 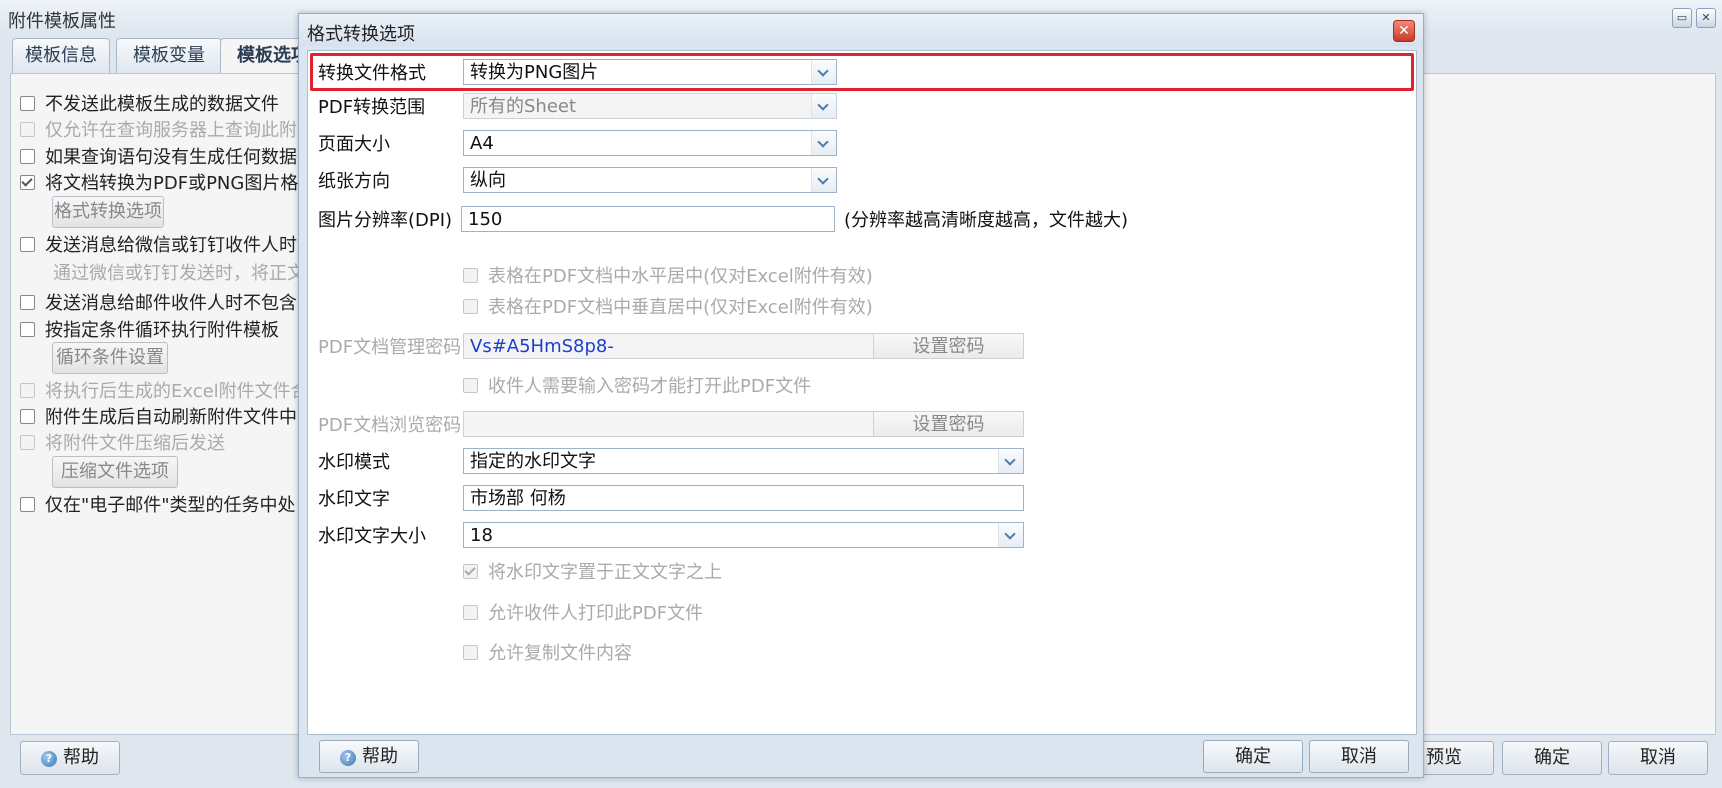 I want to click on option-label: 将水印文字置于正文文字之上, so click(x=605, y=572).